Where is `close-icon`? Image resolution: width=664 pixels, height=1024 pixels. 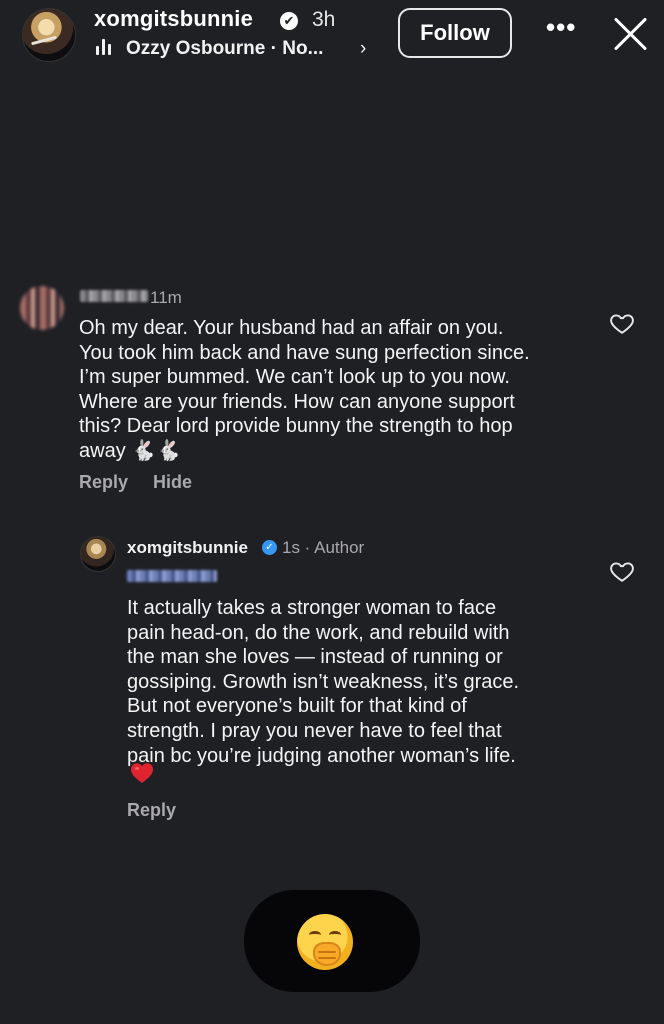
close-icon is located at coordinates (630, 34).